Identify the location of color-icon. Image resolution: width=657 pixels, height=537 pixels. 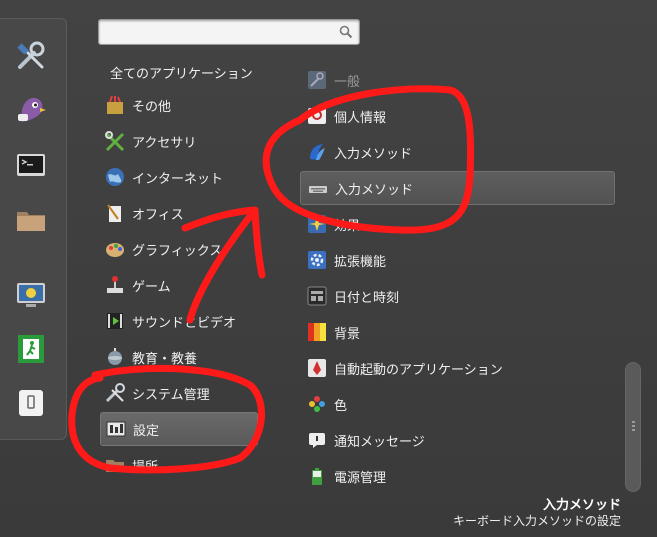
(317, 404).